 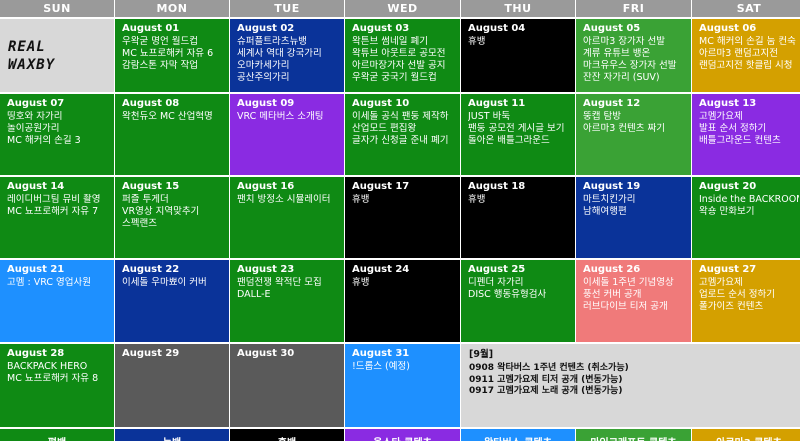 I want to click on weekday-thu: THU, so click(x=518, y=8).